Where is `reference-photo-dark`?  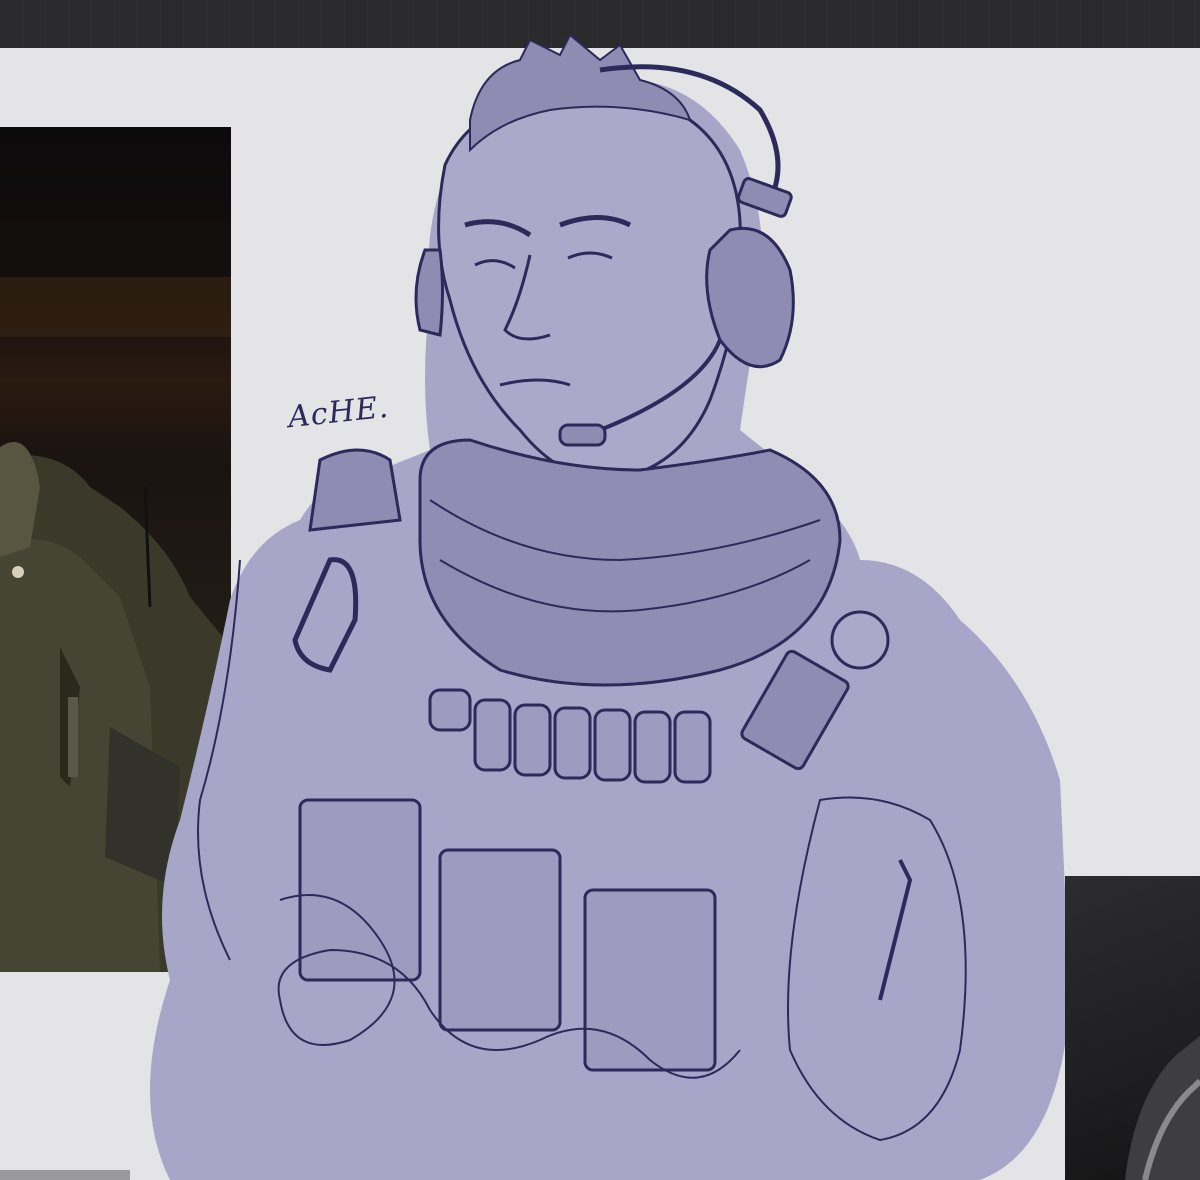
reference-photo-dark is located at coordinates (1132, 1028).